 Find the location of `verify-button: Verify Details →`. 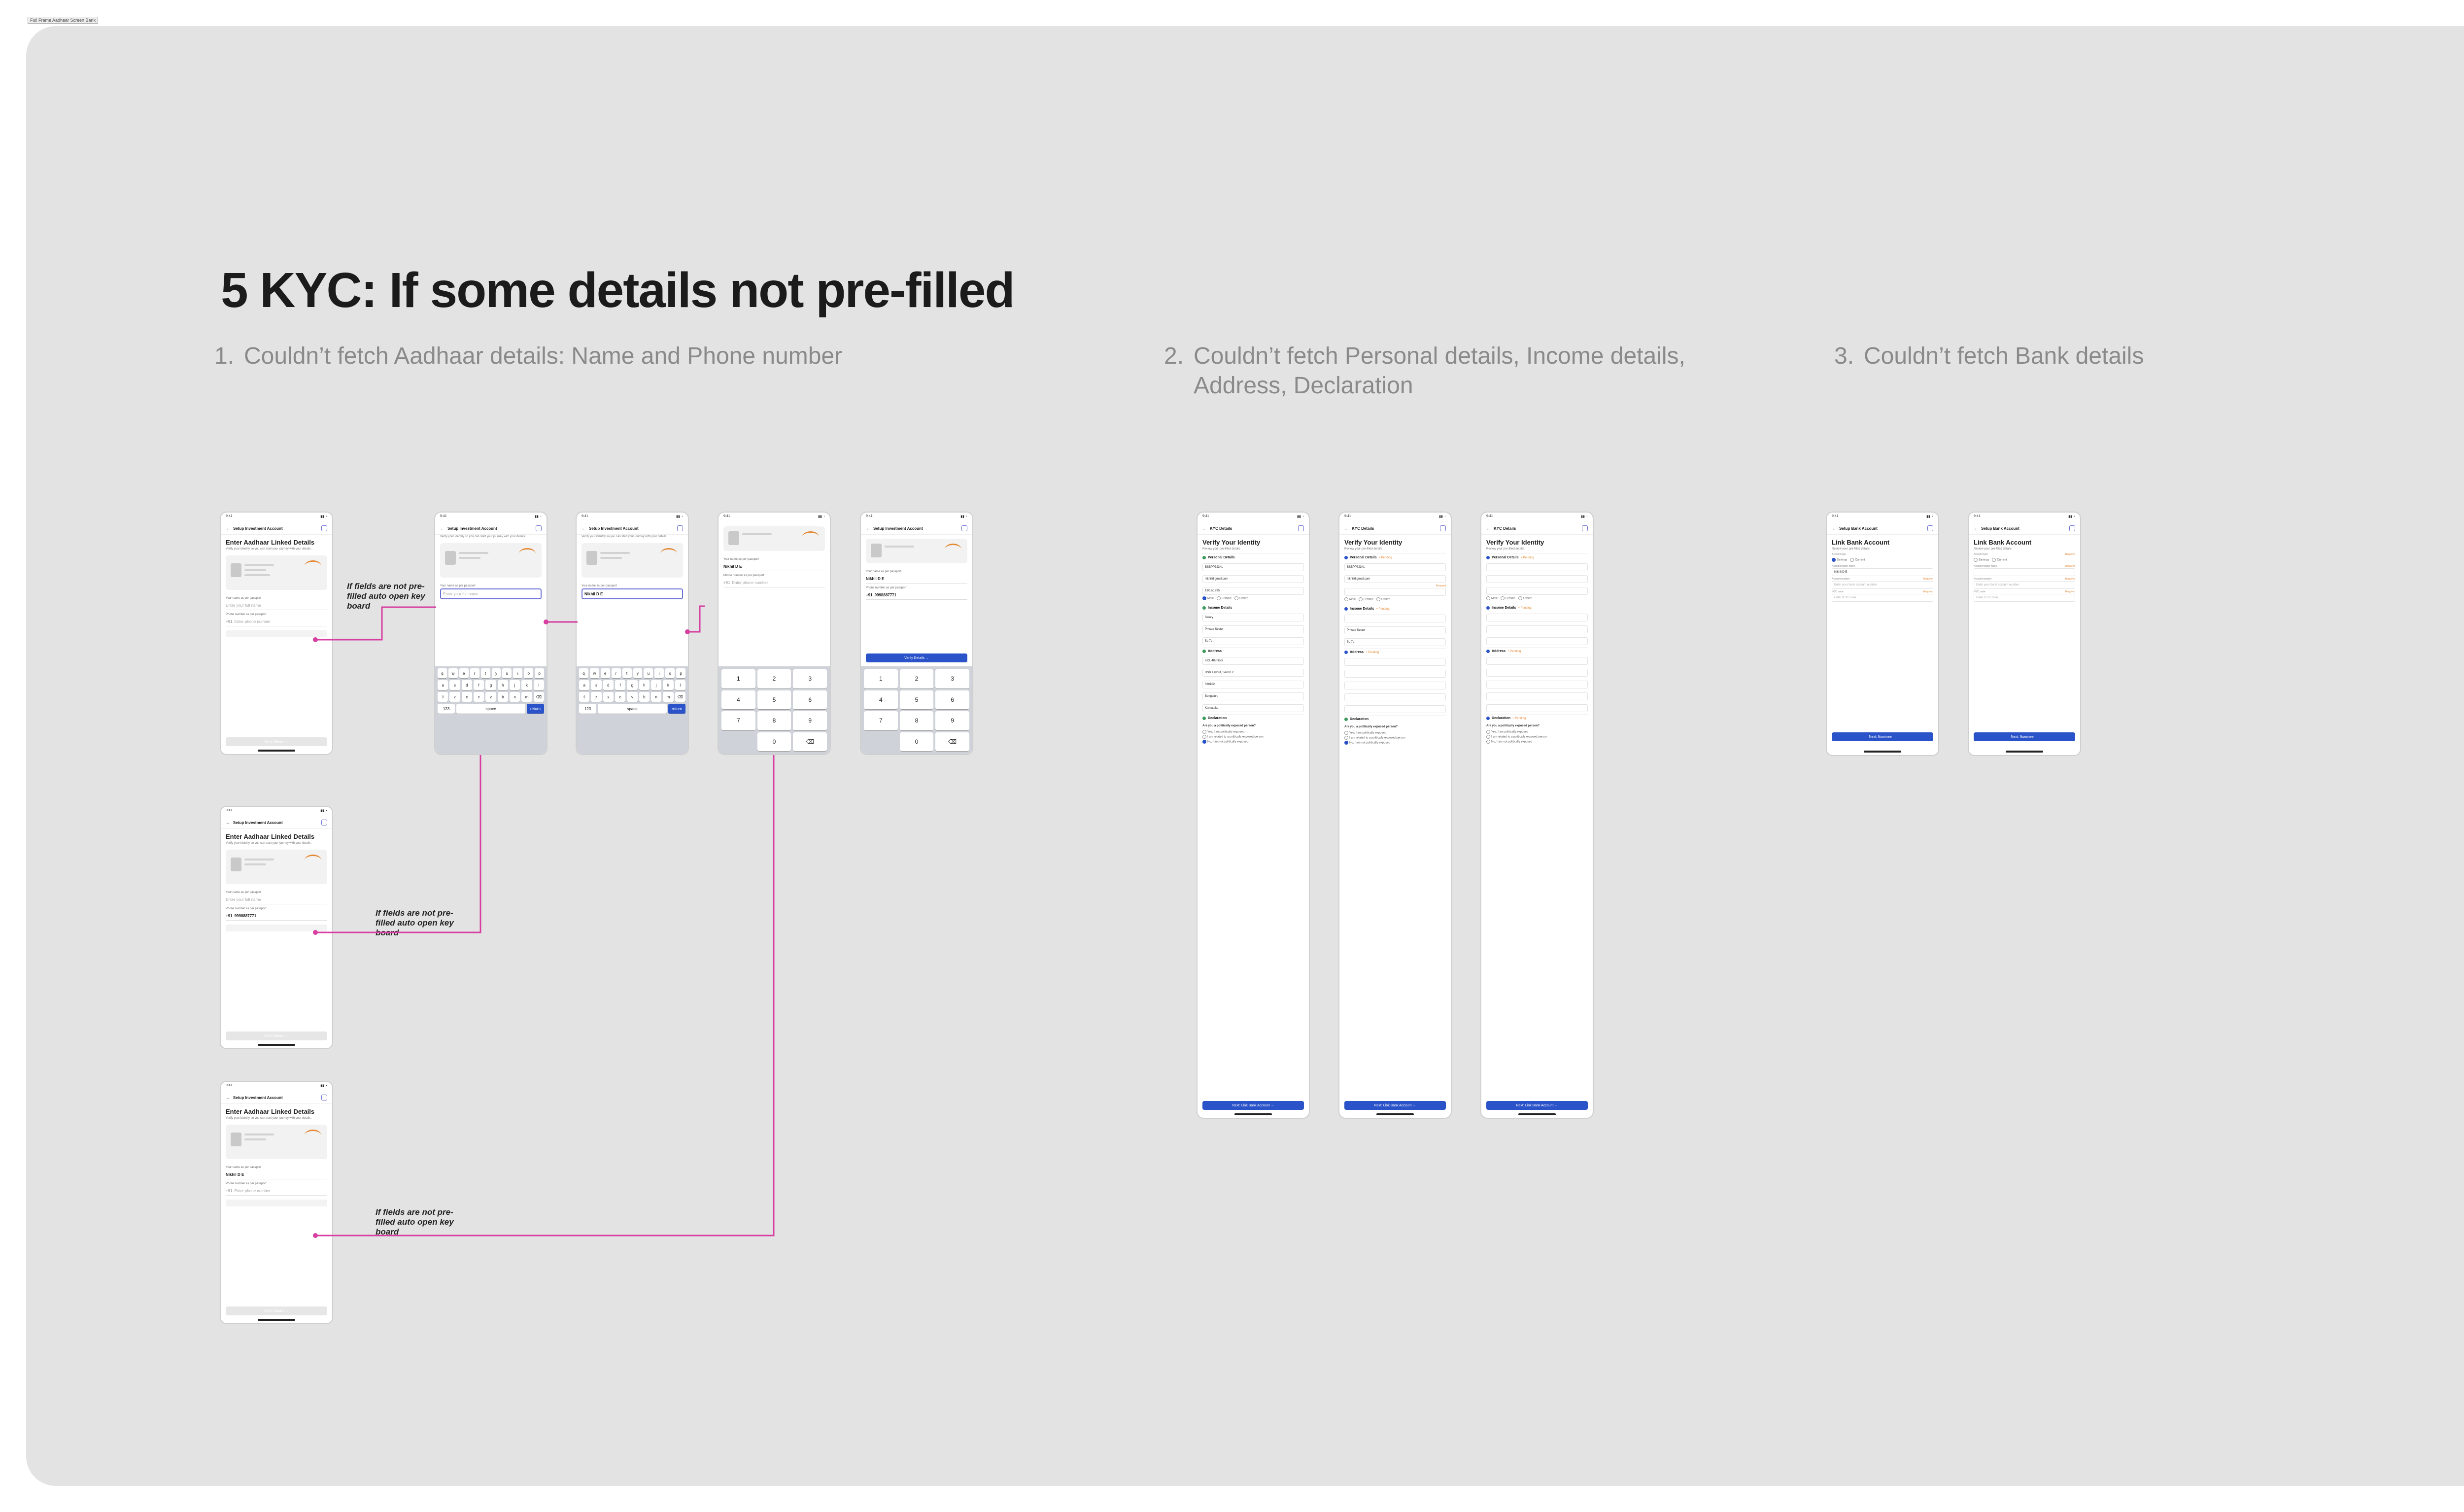

verify-button: Verify Details → is located at coordinates (916, 657).